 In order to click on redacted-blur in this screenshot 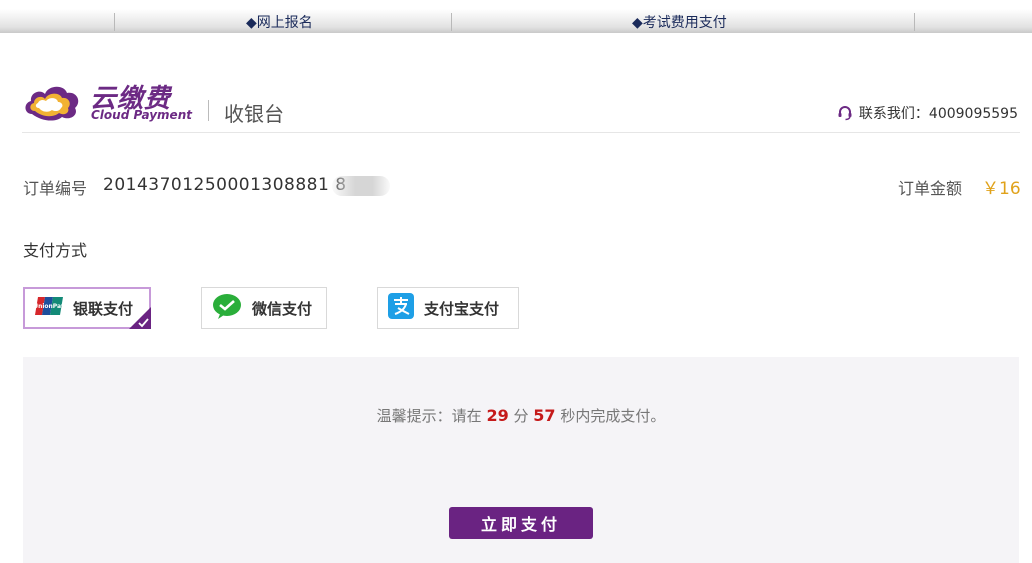, I will do `click(361, 186)`.